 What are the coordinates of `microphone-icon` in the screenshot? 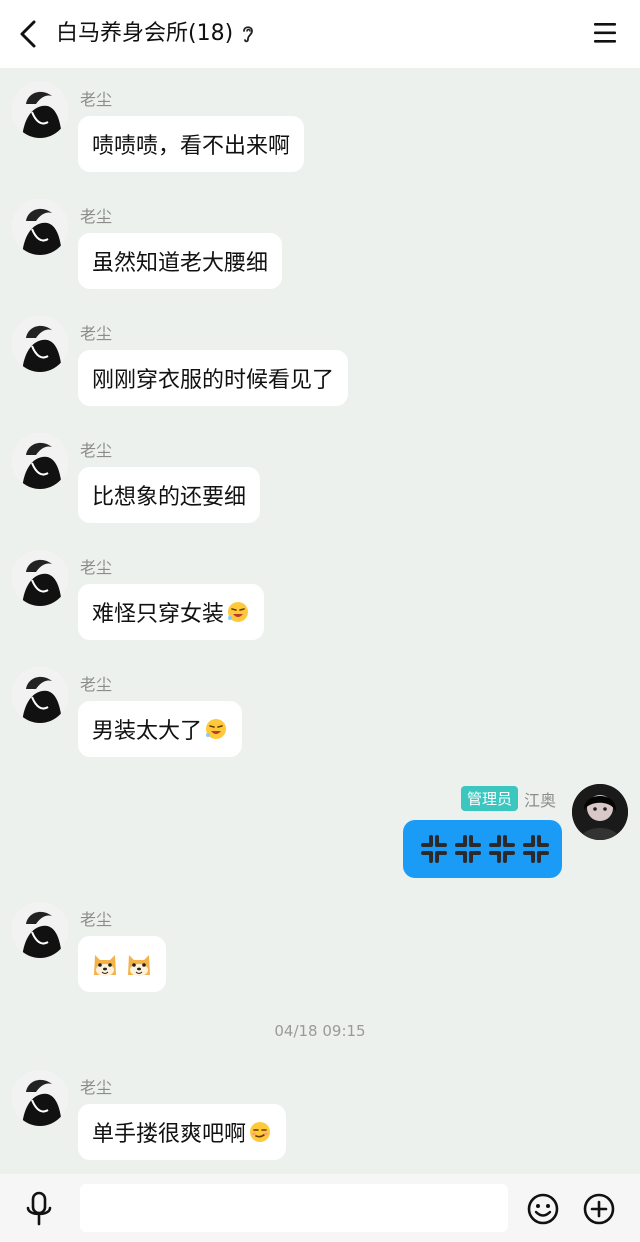 It's located at (39, 1208).